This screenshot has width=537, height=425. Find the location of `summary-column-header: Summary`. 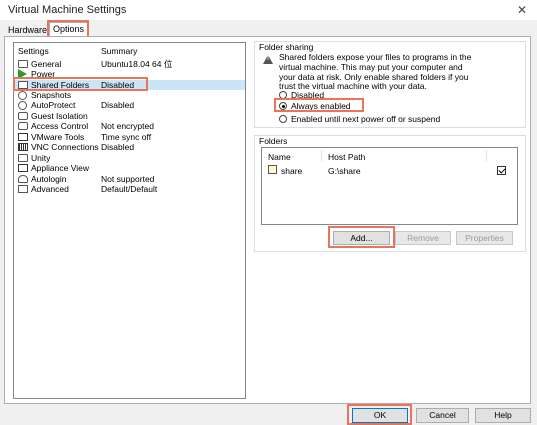

summary-column-header: Summary is located at coordinates (119, 51).